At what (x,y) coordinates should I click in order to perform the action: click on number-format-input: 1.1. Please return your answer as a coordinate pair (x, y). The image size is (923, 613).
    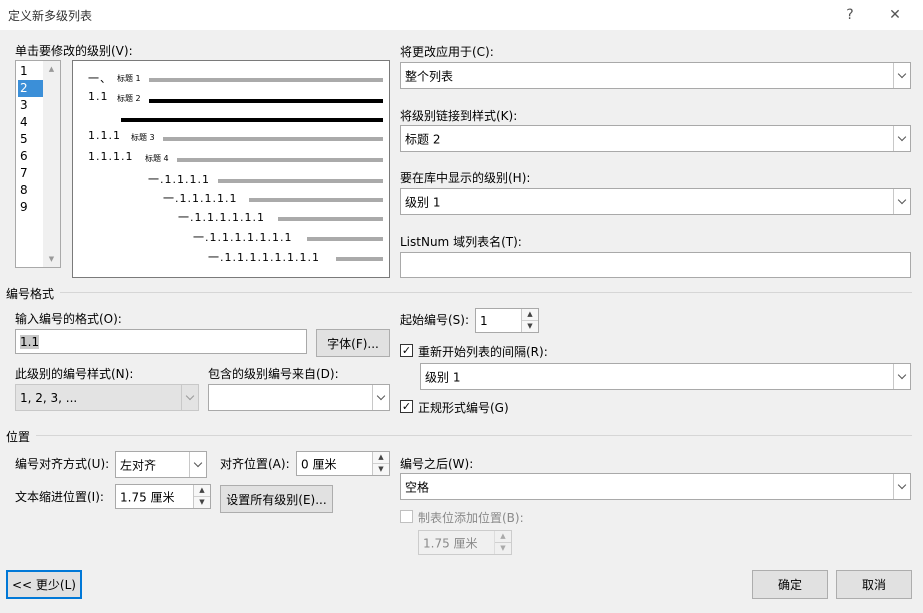
    Looking at the image, I should click on (161, 341).